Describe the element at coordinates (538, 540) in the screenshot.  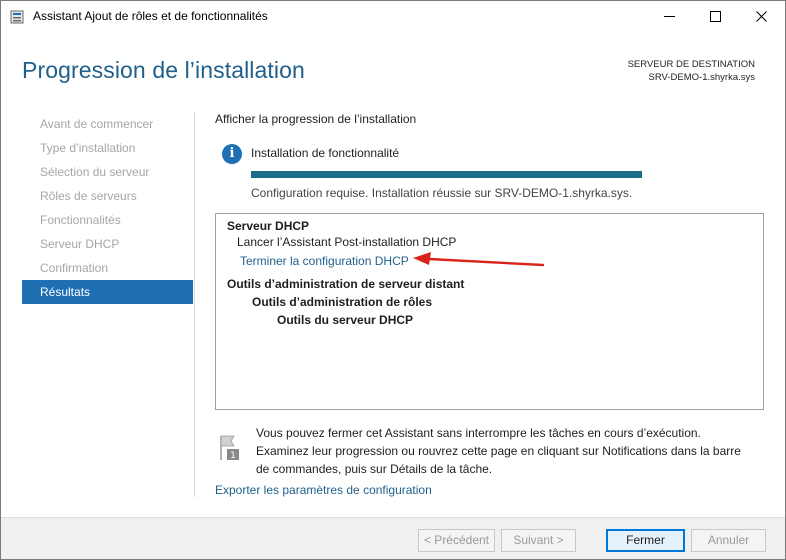
I see `next-button: Suivant >` at that location.